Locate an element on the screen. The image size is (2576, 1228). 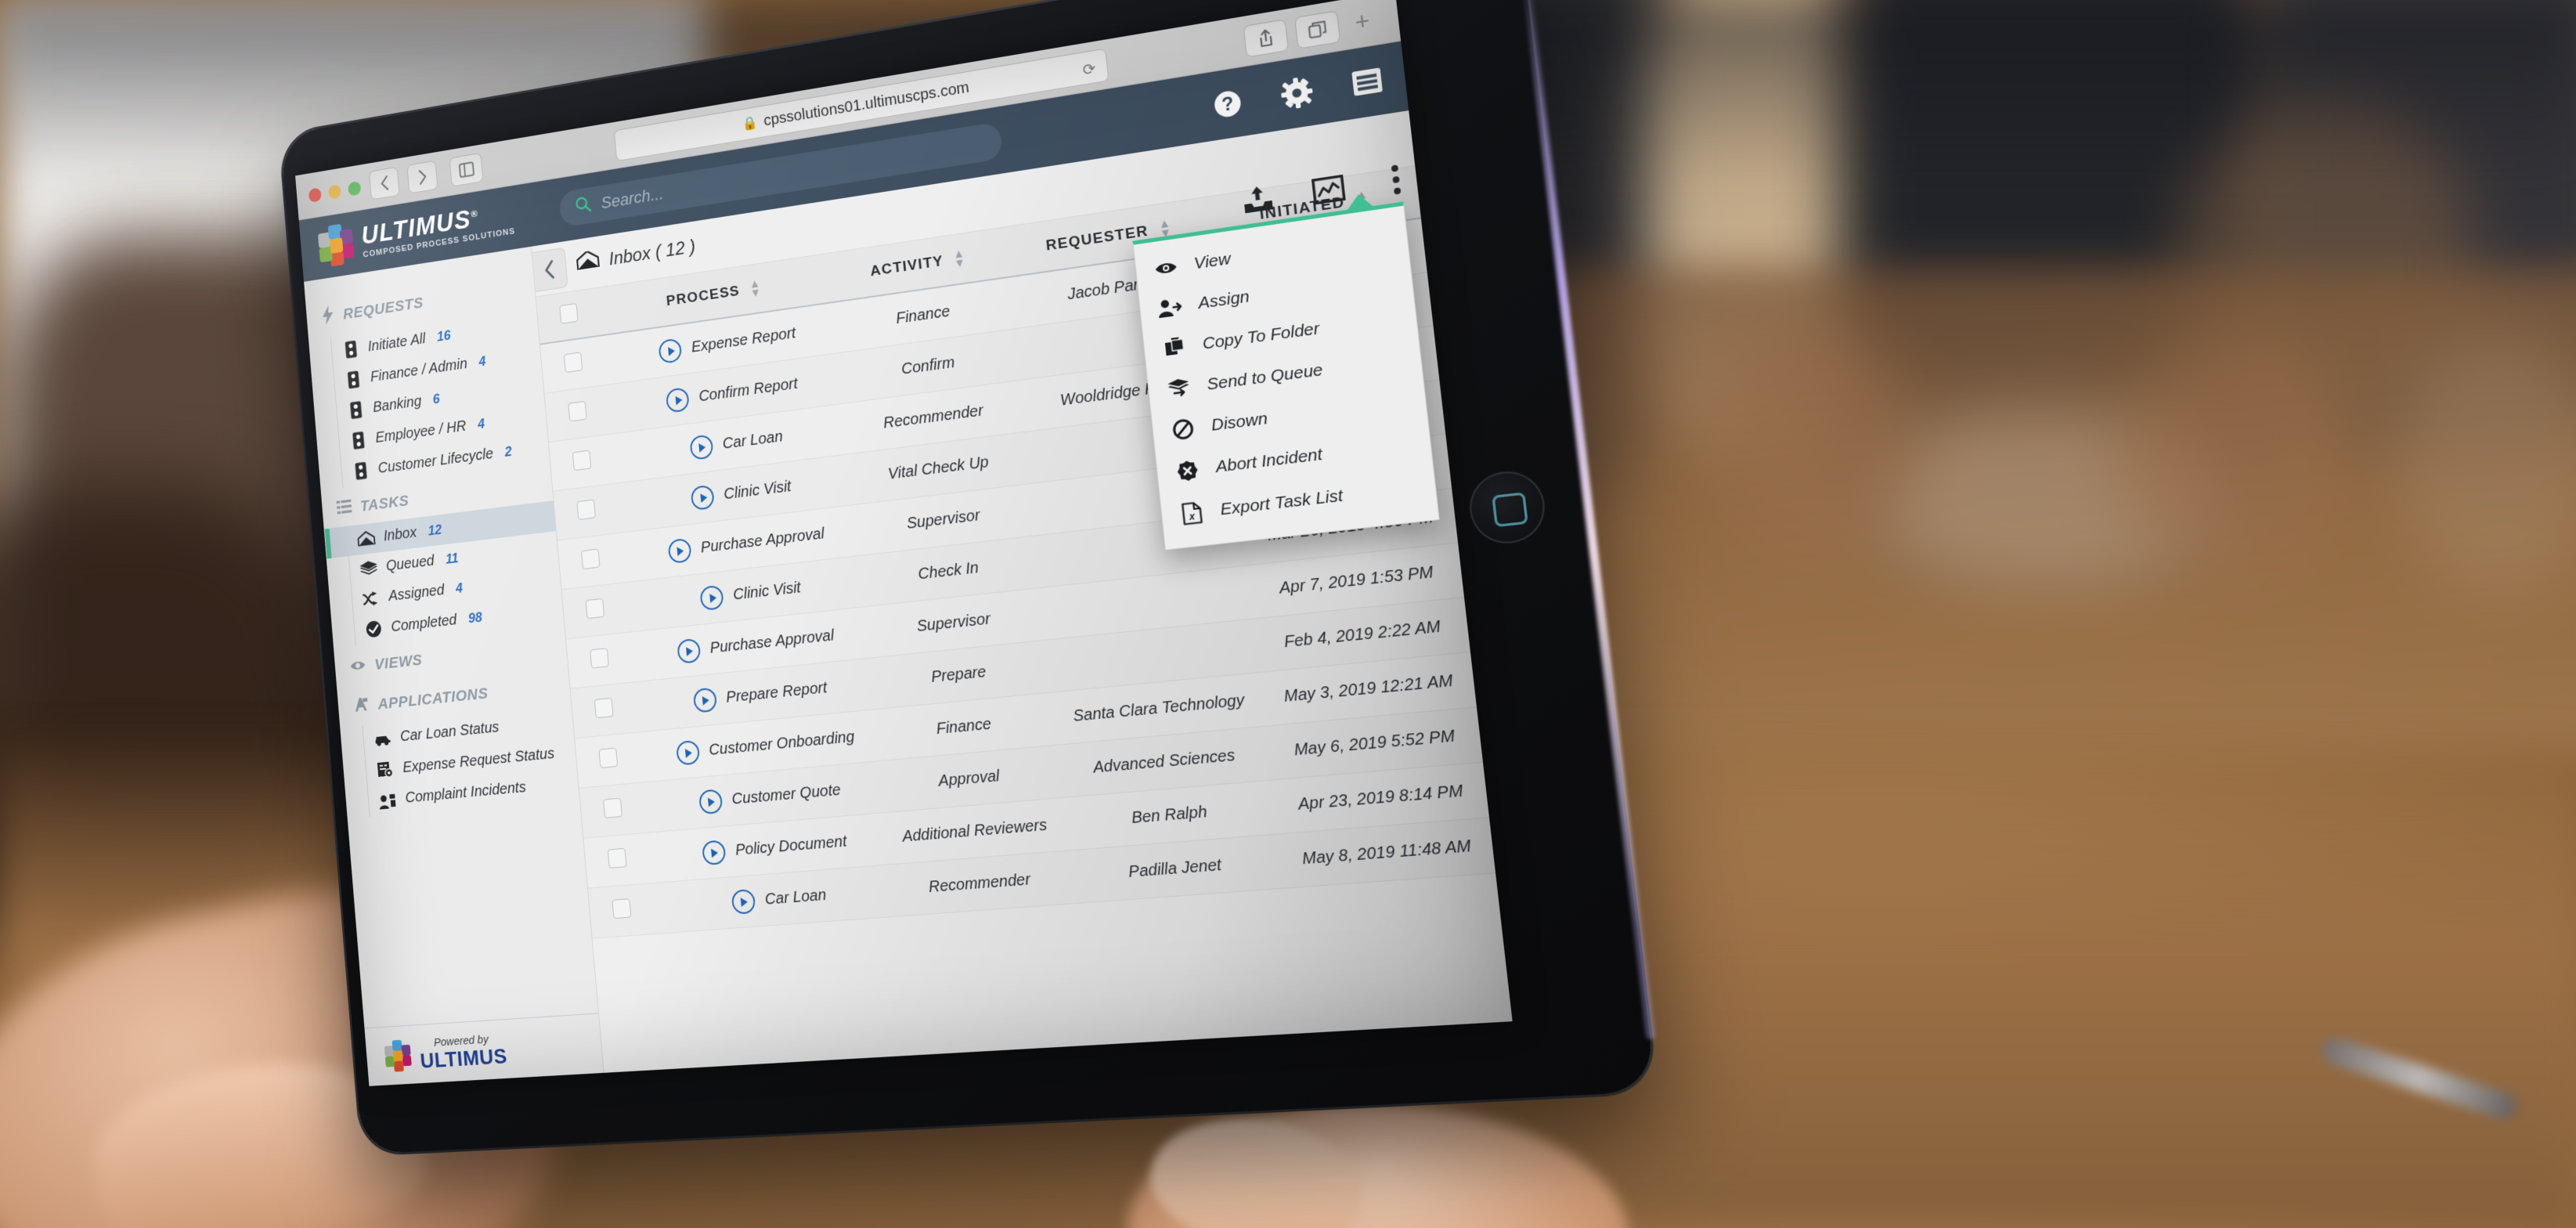
ultimus-cube-logo-icon is located at coordinates (335, 245).